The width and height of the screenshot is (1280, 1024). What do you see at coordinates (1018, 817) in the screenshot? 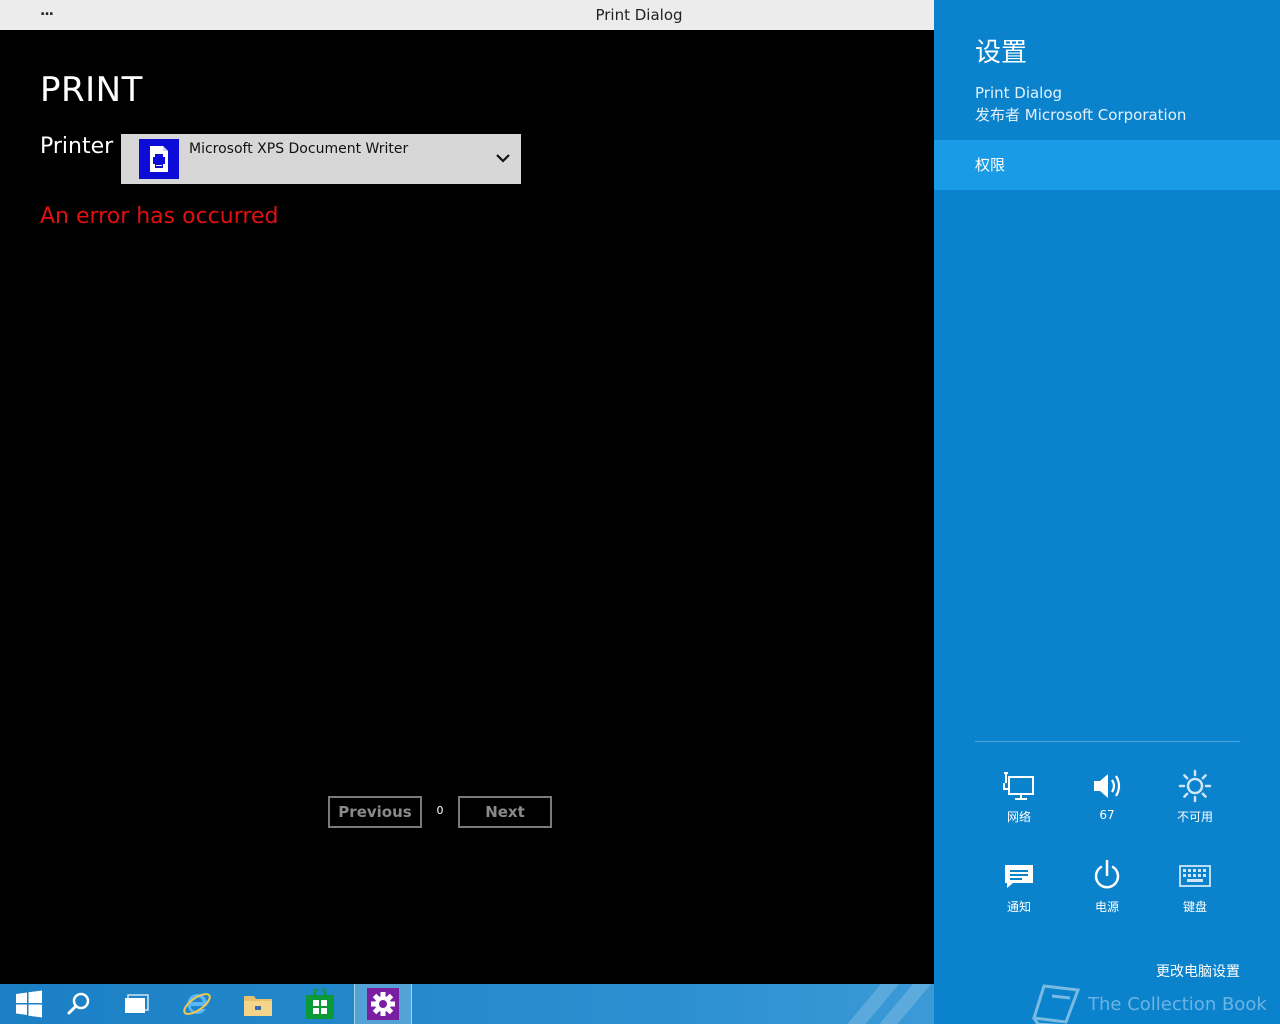
I see `network-label: 网络` at bounding box center [1018, 817].